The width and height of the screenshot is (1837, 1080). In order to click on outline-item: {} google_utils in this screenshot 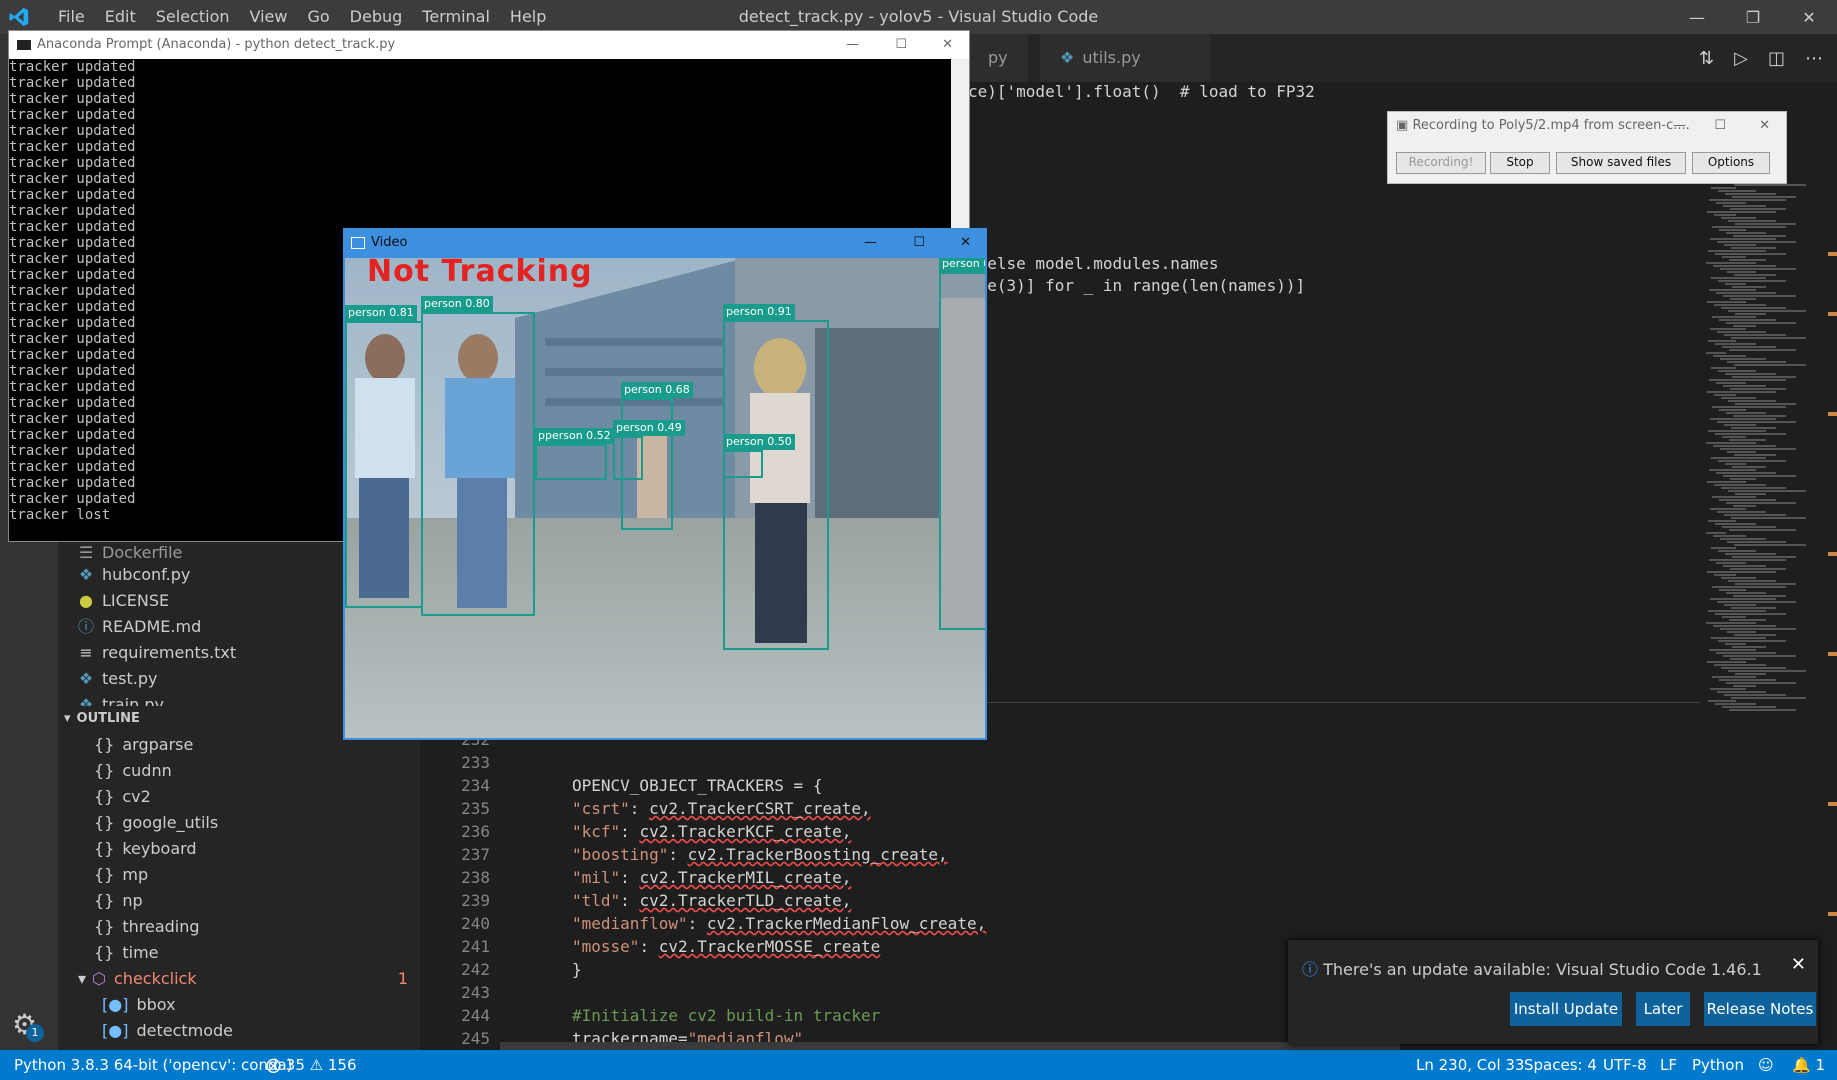, I will do `click(156, 823)`.